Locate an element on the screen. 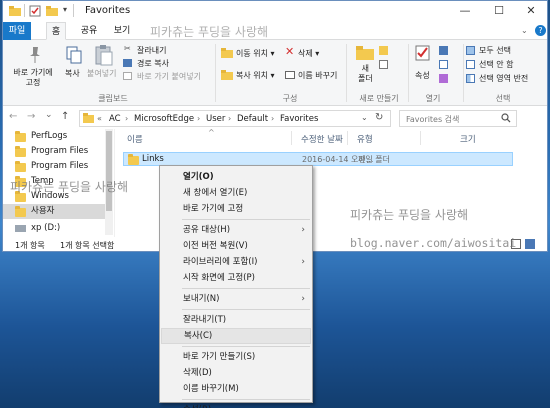 The image size is (550, 408). properties-check-icon is located at coordinates (35, 11).